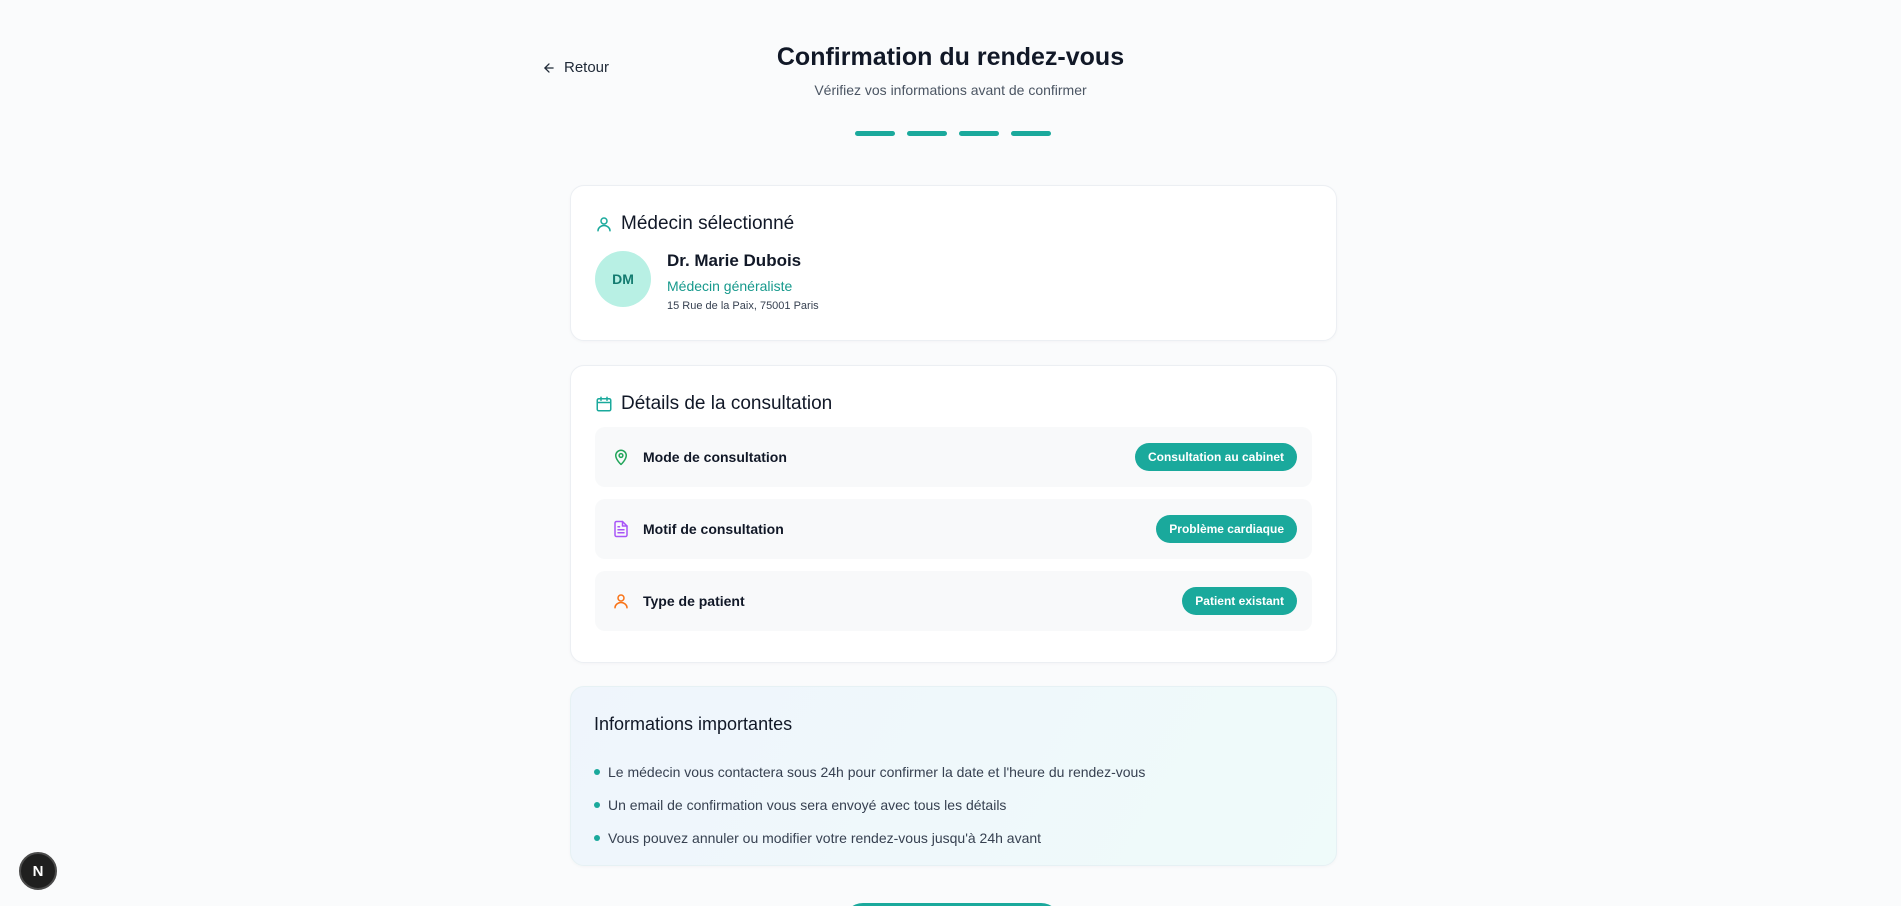 The height and width of the screenshot is (906, 1901). I want to click on detail-label: Motif de consultation, so click(713, 529).